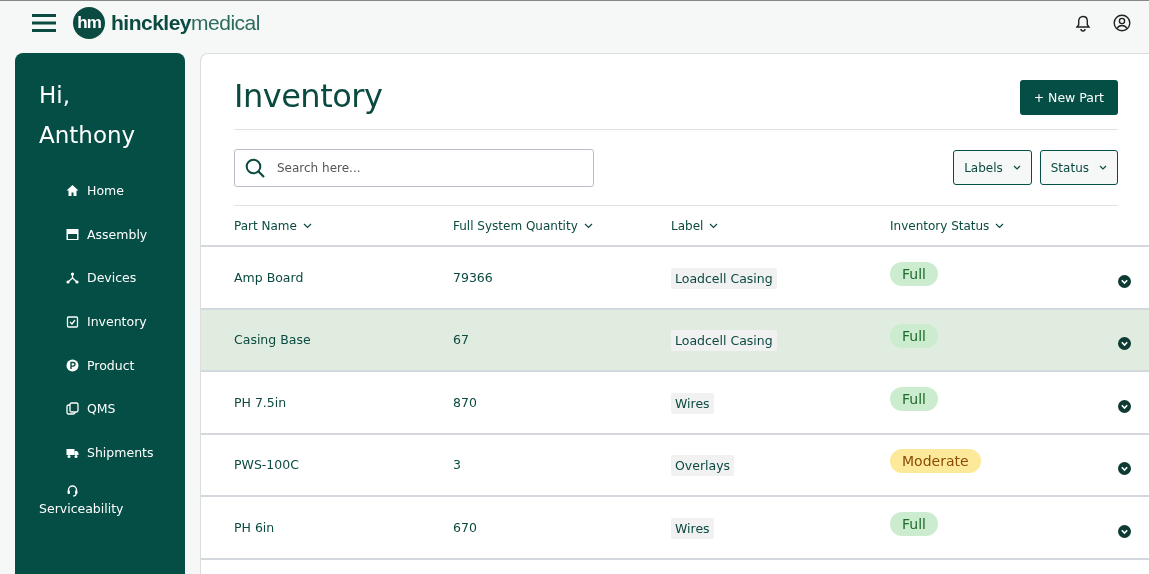 Image resolution: width=1149 pixels, height=574 pixels. I want to click on nav-item: Product, so click(125, 365).